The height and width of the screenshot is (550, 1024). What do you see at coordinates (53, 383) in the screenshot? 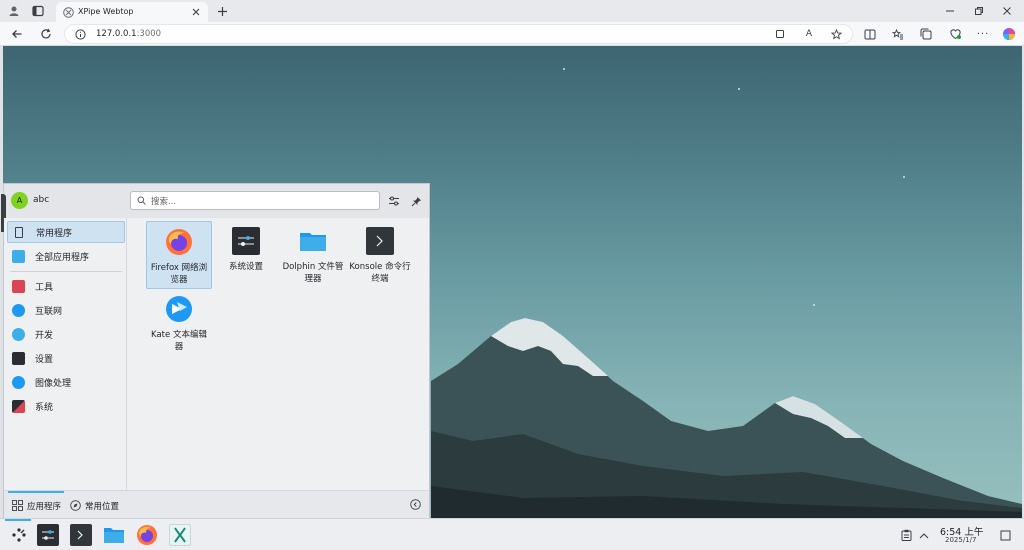
I see `category-label: 图像处理` at bounding box center [53, 383].